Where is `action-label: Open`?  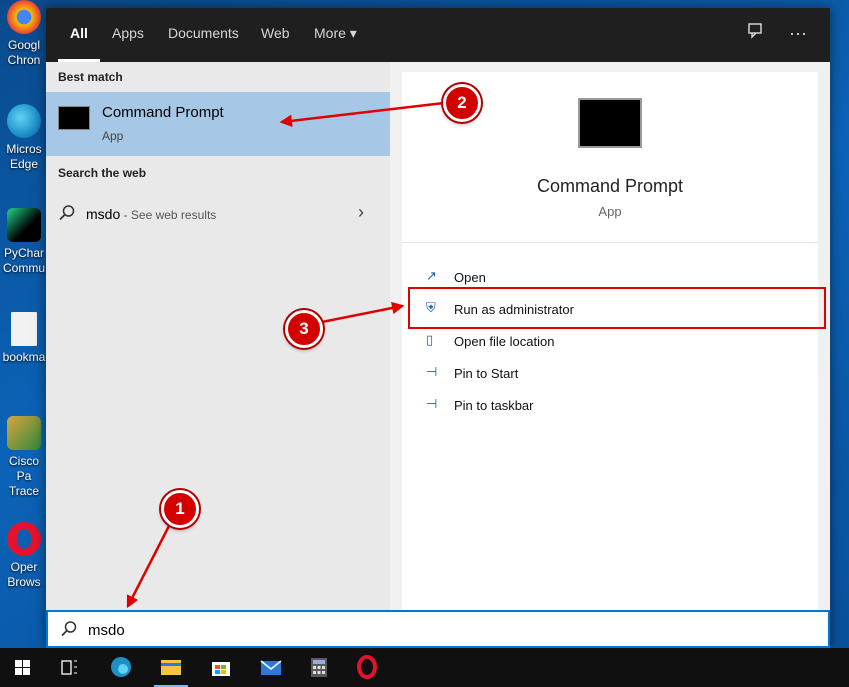
action-label: Open is located at coordinates (470, 277).